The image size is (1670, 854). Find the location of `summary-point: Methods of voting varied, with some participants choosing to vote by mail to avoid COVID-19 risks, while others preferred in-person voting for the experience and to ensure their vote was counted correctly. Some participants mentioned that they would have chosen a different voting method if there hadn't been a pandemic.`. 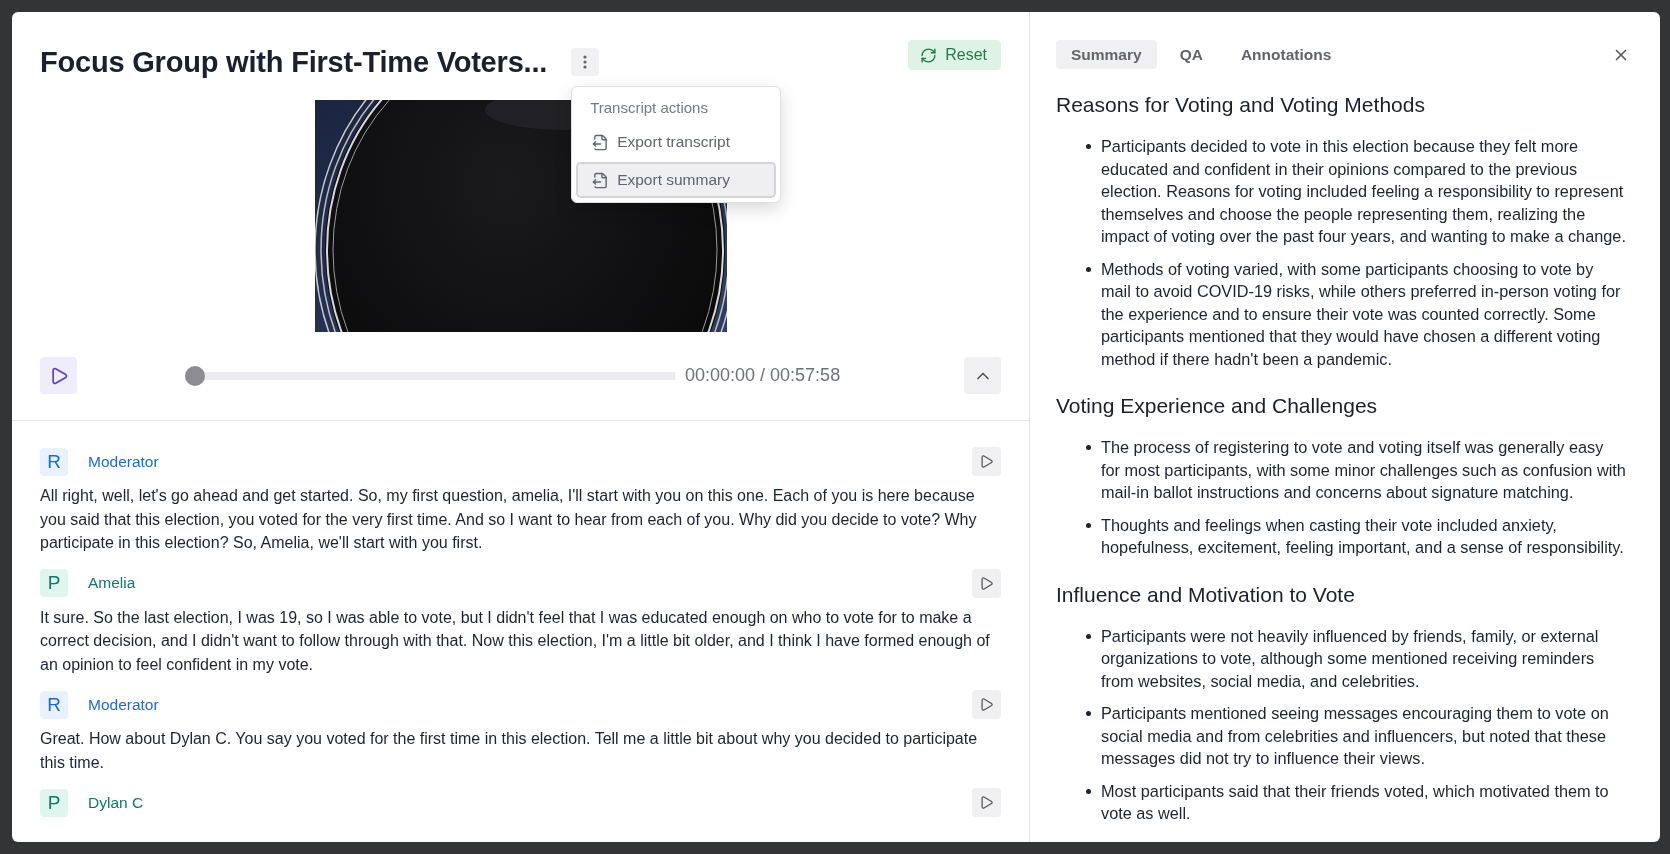

summary-point: Methods of voting varied, with some participants choosing to vote by mail to avoid COVID-19 risks, while others preferred in-person voting for the experience and to ensure their vote was counted correctly. Some participants mentioned that they would have chosen a different voting method if there hadn't been a pandemic. is located at coordinates (1361, 314).